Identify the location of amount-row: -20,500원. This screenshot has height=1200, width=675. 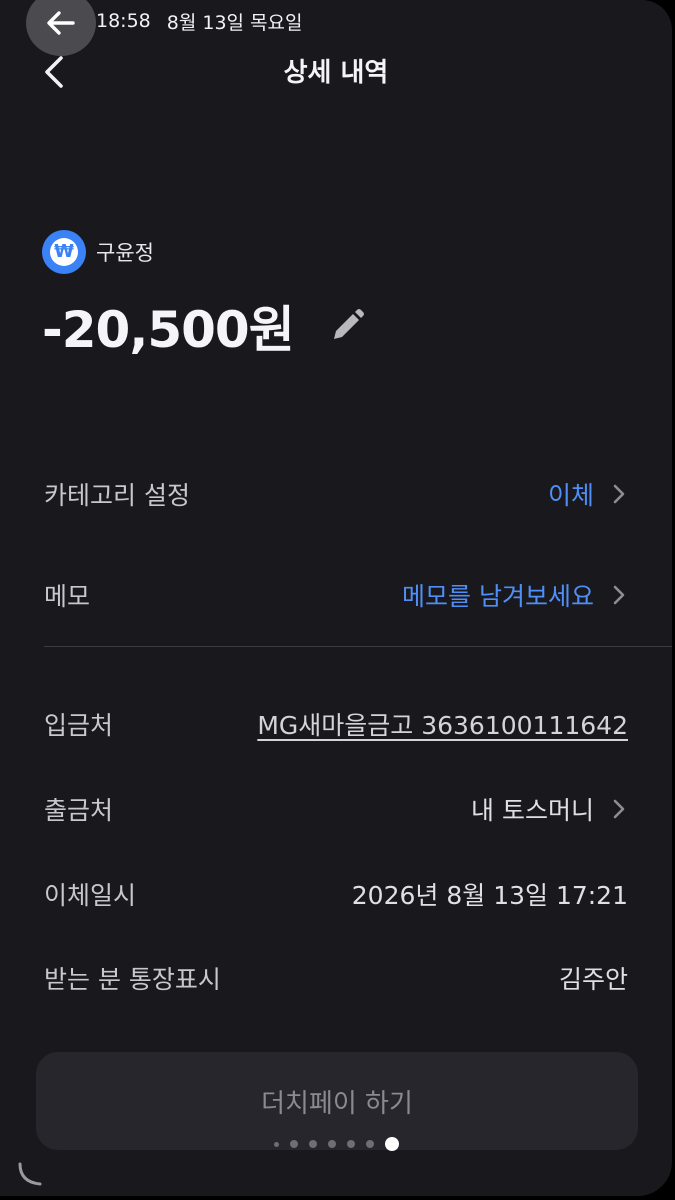
(204, 326).